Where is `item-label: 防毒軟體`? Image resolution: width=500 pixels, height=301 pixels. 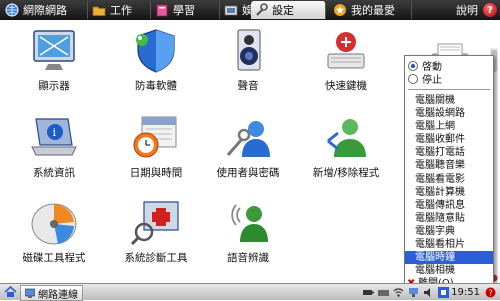
item-label: 防毒軟體 is located at coordinates (156, 86).